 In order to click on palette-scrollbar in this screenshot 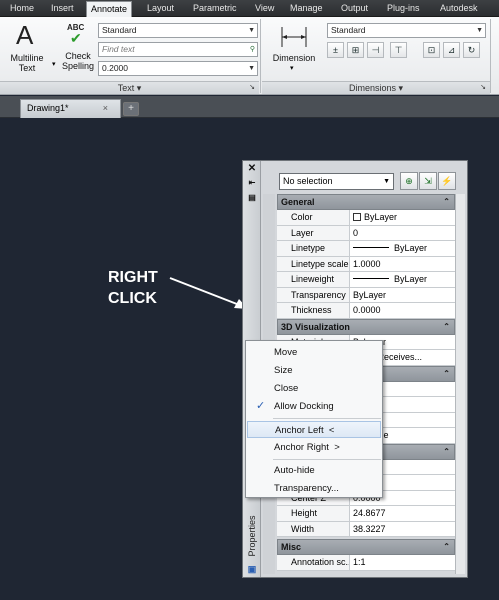, I will do `click(460, 384)`.